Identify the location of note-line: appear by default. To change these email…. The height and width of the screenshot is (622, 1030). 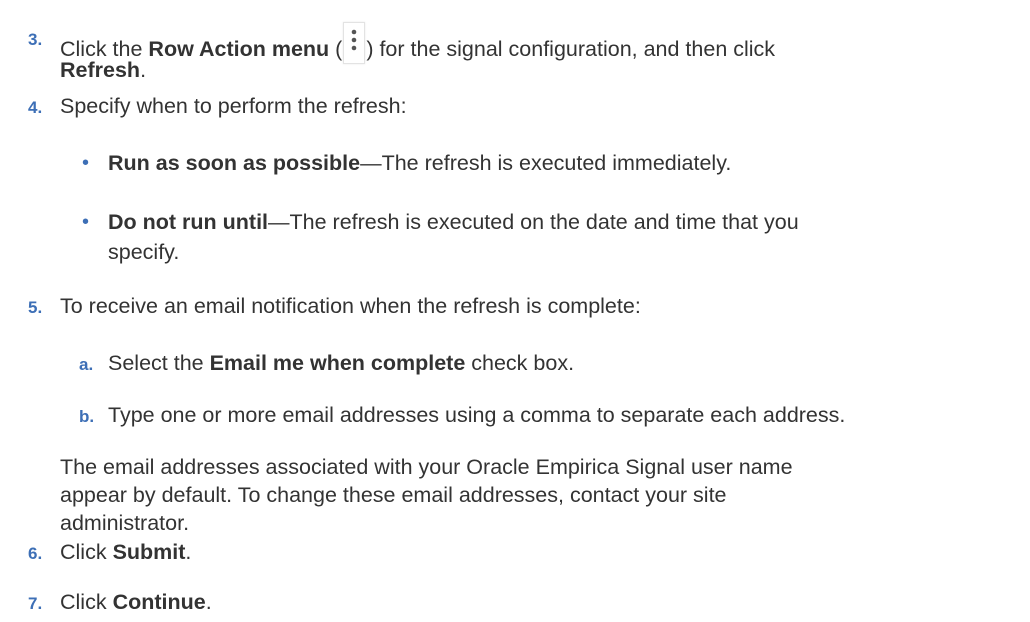
(393, 495).